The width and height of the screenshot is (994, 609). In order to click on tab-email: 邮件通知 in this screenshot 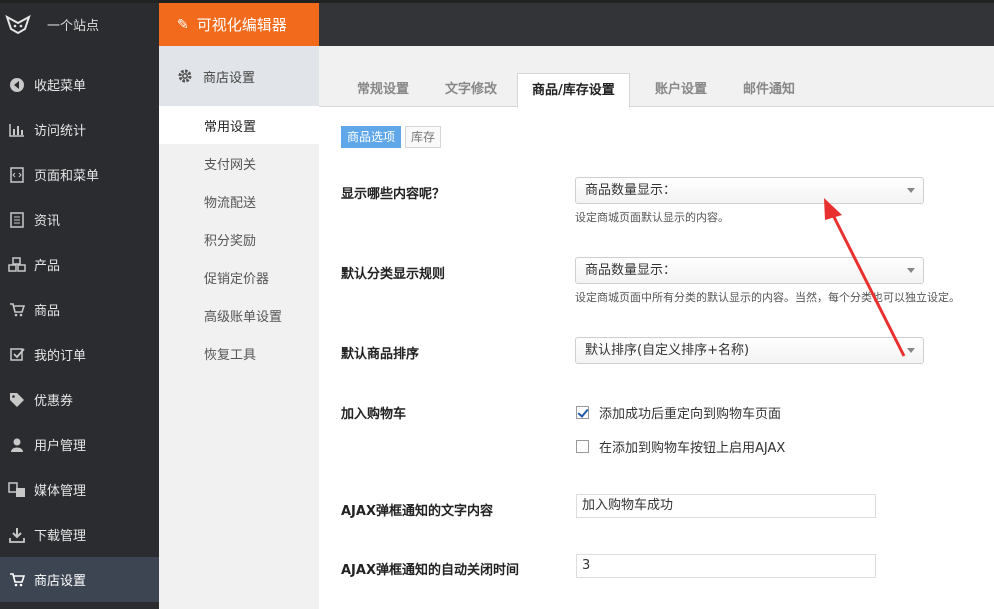, I will do `click(769, 90)`.